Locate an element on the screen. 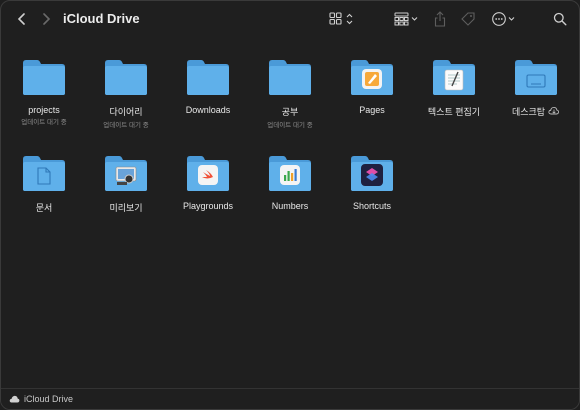 The height and width of the screenshot is (410, 580). folder-item-downloads: Downloads is located at coordinates (208, 86).